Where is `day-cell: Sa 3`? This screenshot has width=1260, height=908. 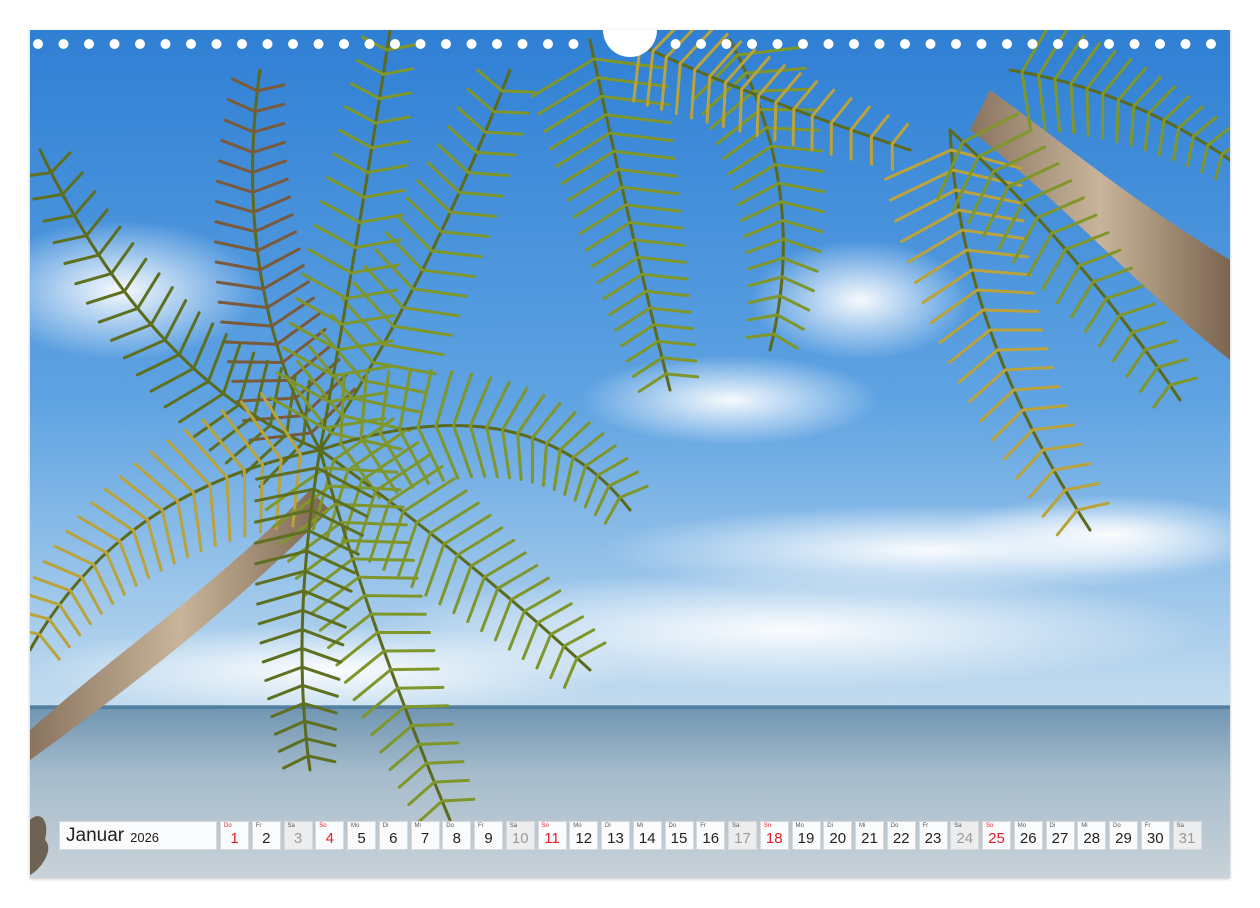 day-cell: Sa 3 is located at coordinates (298, 835).